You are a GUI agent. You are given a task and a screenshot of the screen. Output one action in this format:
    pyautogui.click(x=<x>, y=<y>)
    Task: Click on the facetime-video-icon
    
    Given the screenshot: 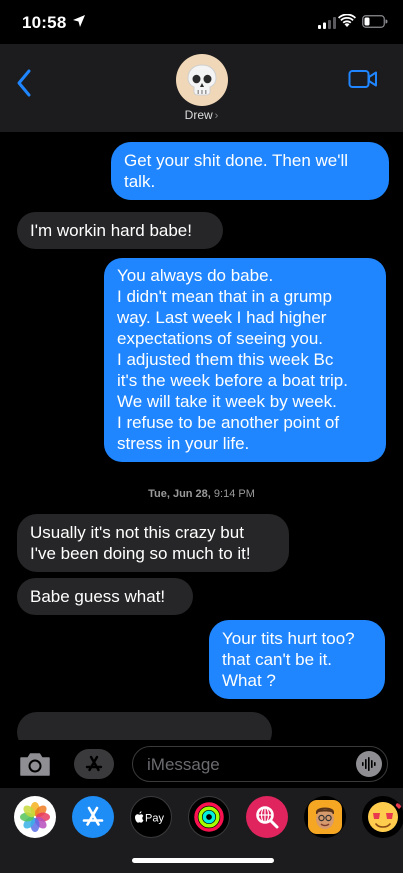 What is the action you would take?
    pyautogui.click(x=363, y=79)
    